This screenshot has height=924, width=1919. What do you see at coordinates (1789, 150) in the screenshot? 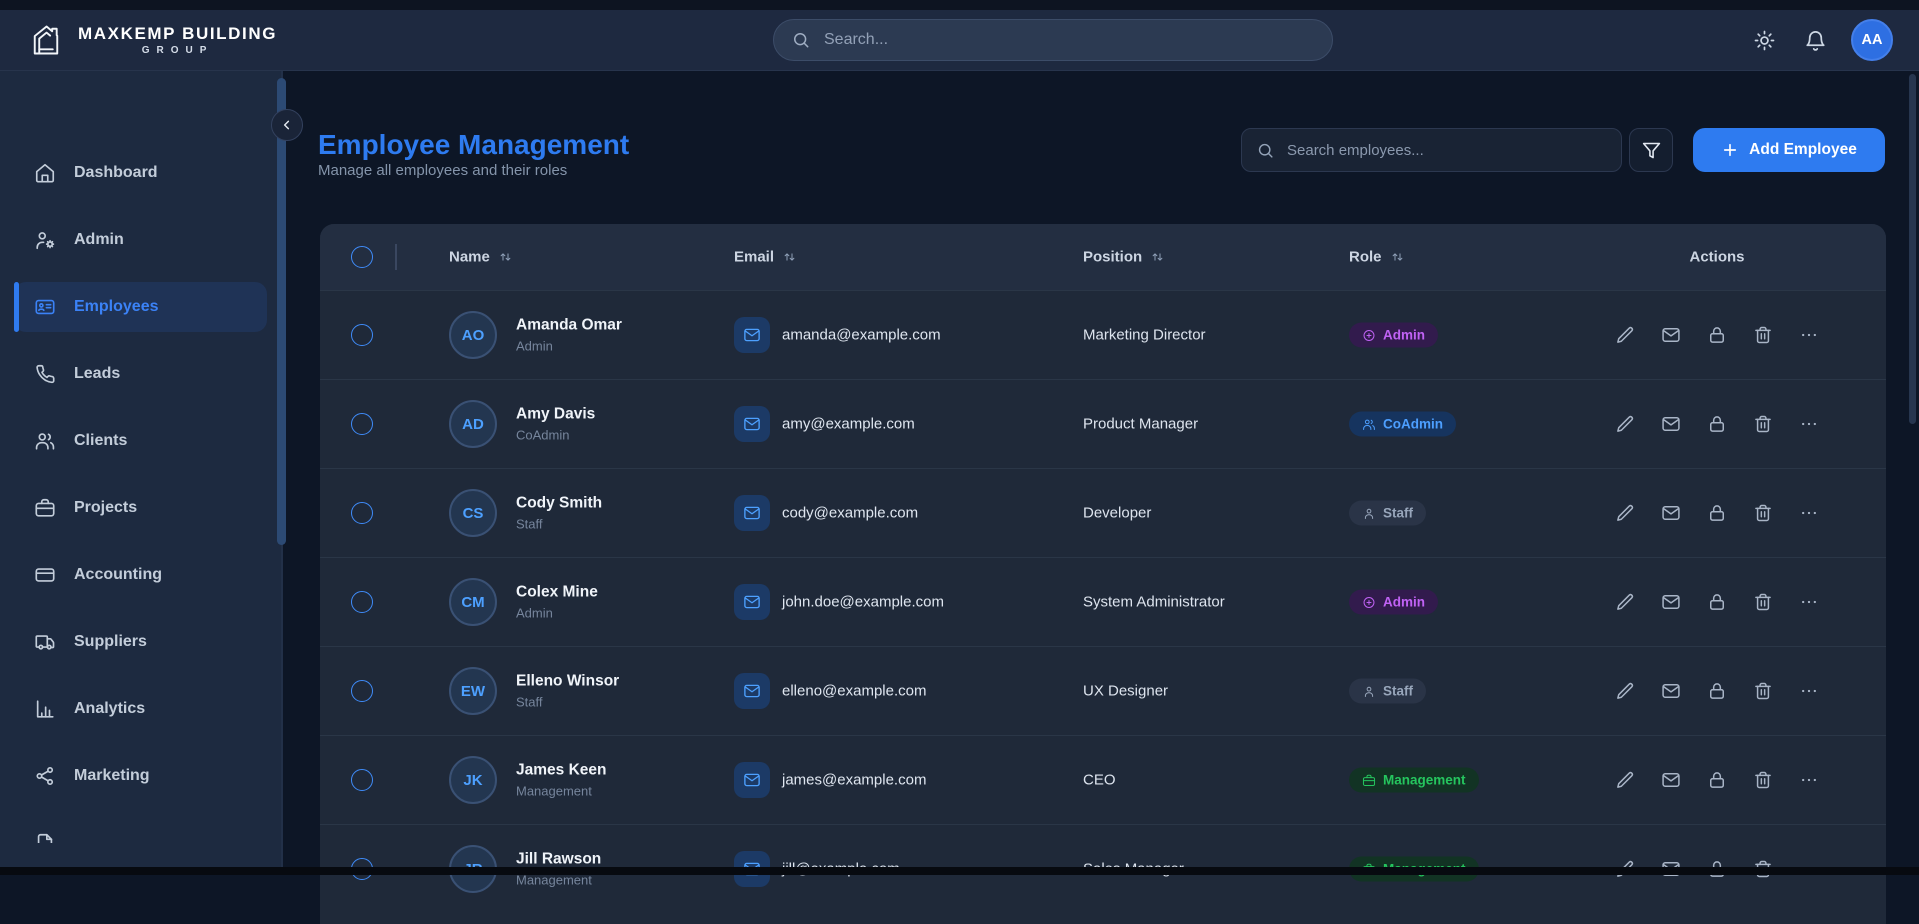
I see `add-employee-button: Add Employee` at bounding box center [1789, 150].